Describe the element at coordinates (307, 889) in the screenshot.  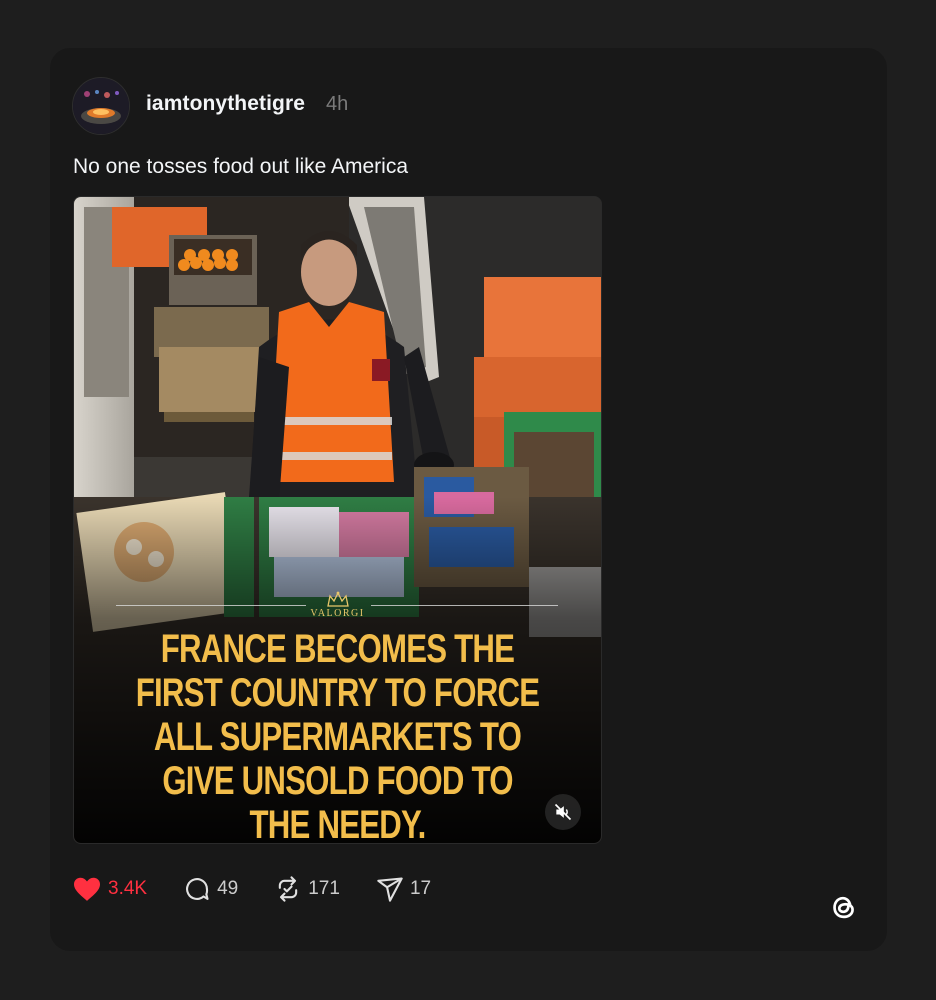
I see `repost-button: 171` at that location.